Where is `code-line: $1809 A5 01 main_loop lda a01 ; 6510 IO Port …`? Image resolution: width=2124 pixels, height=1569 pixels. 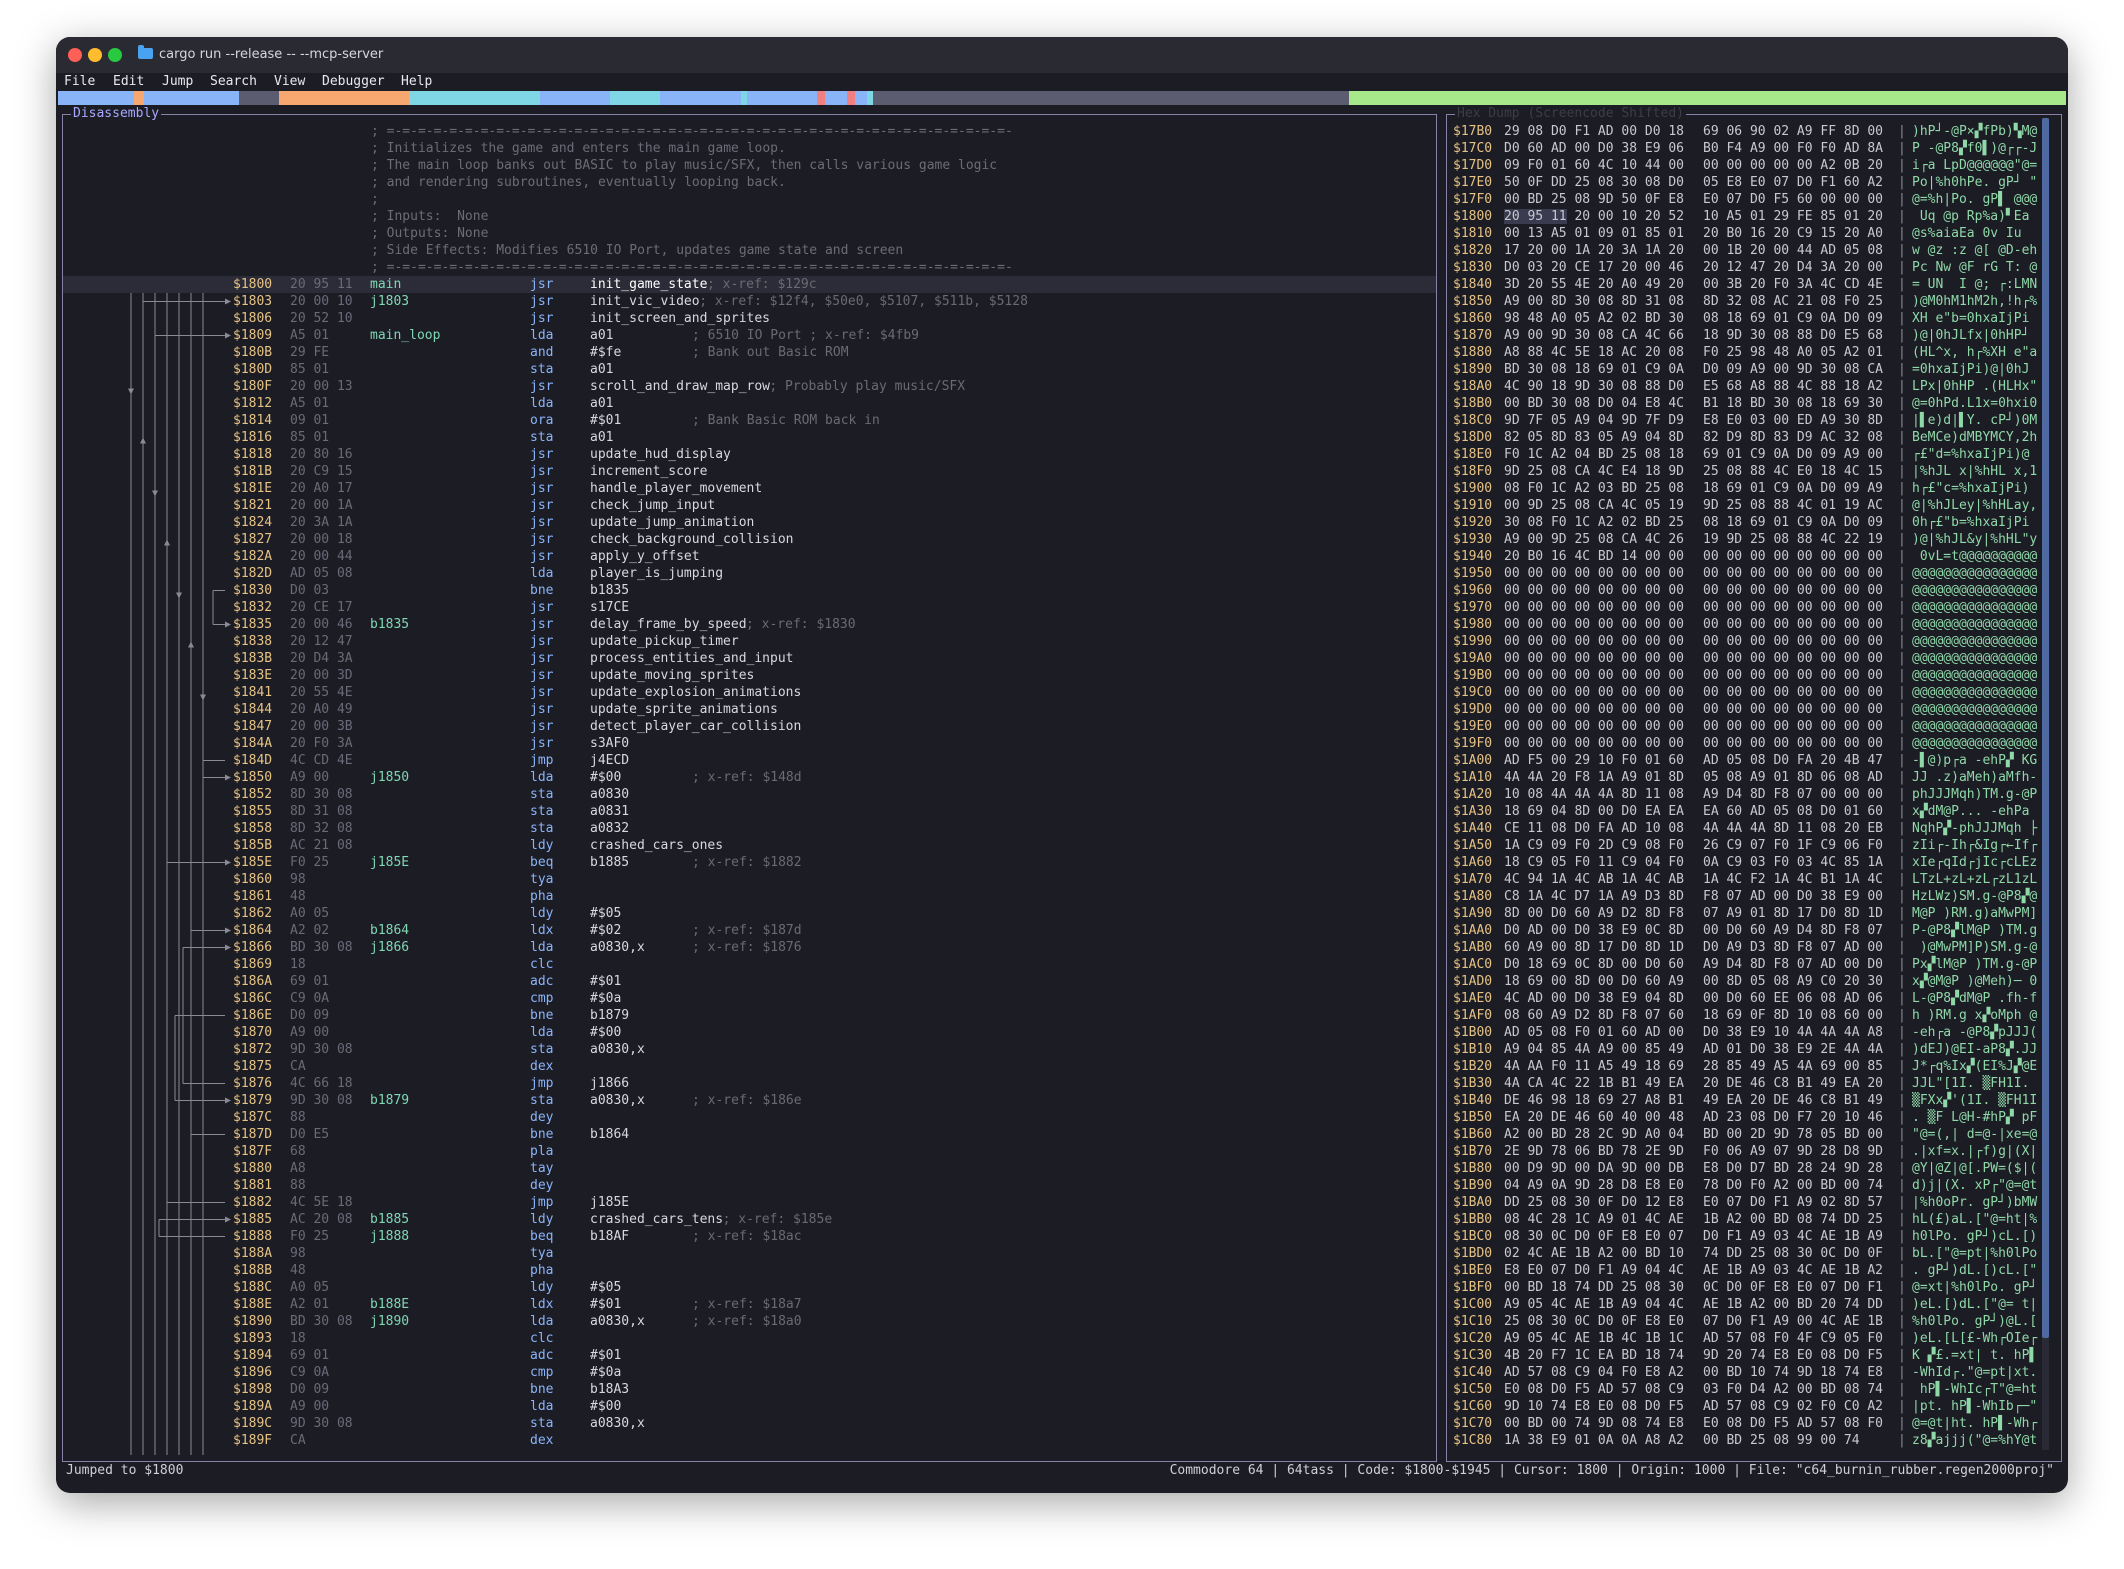
code-line: $1809 A5 01 main_loop lda a01 ; 6510 IO Port … is located at coordinates (749, 335).